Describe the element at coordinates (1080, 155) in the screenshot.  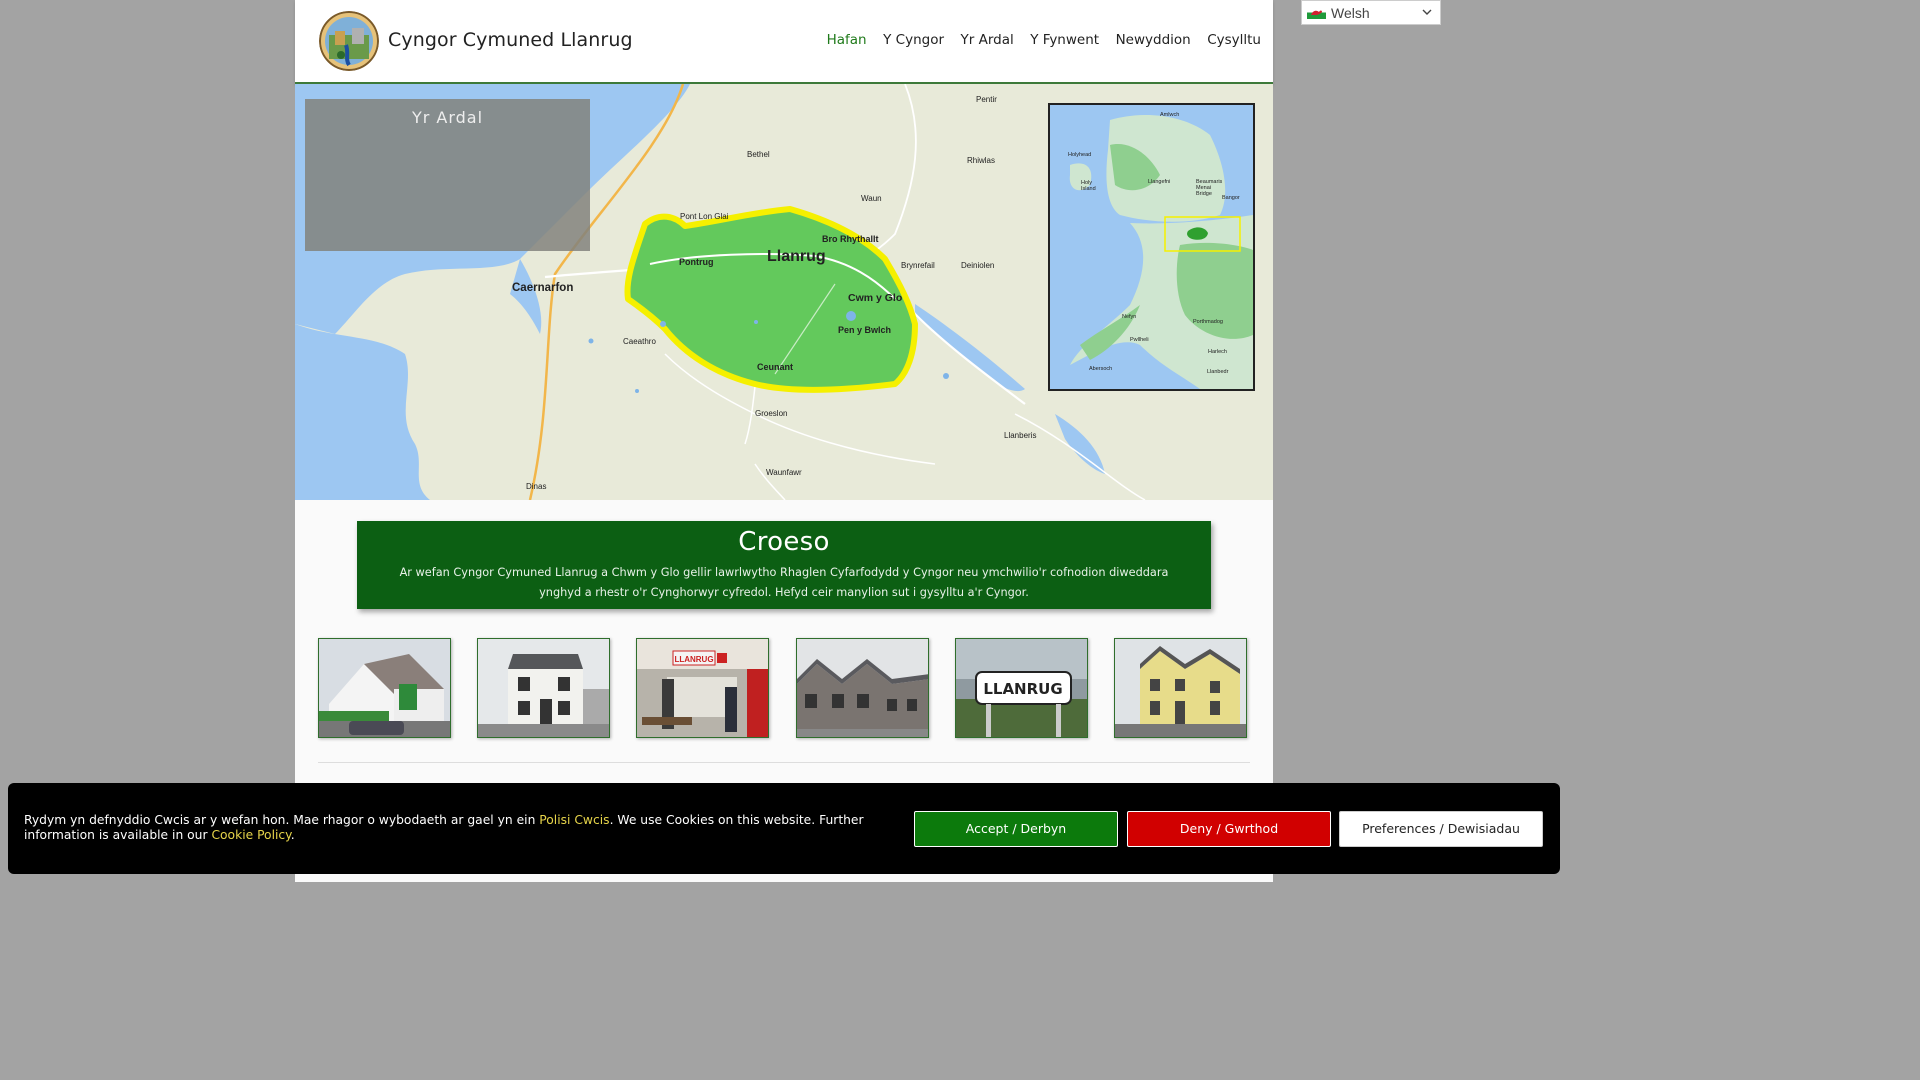
I see `inset-place-label: Holyhead` at that location.